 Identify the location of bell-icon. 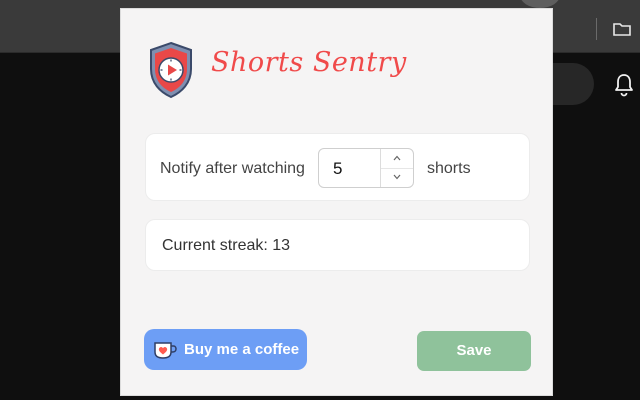
(624, 85).